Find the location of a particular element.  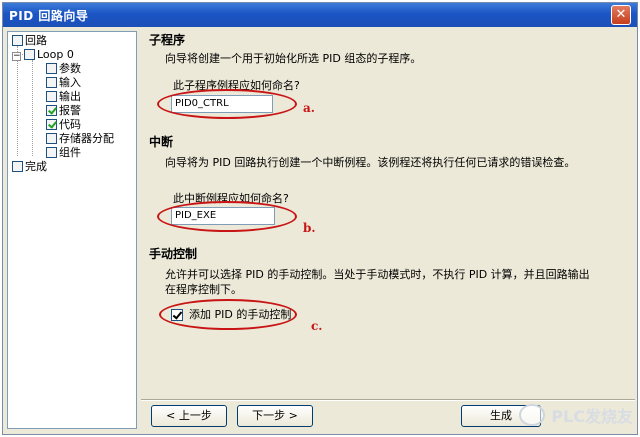

window-title: PID 回路向导 is located at coordinates (49, 16).